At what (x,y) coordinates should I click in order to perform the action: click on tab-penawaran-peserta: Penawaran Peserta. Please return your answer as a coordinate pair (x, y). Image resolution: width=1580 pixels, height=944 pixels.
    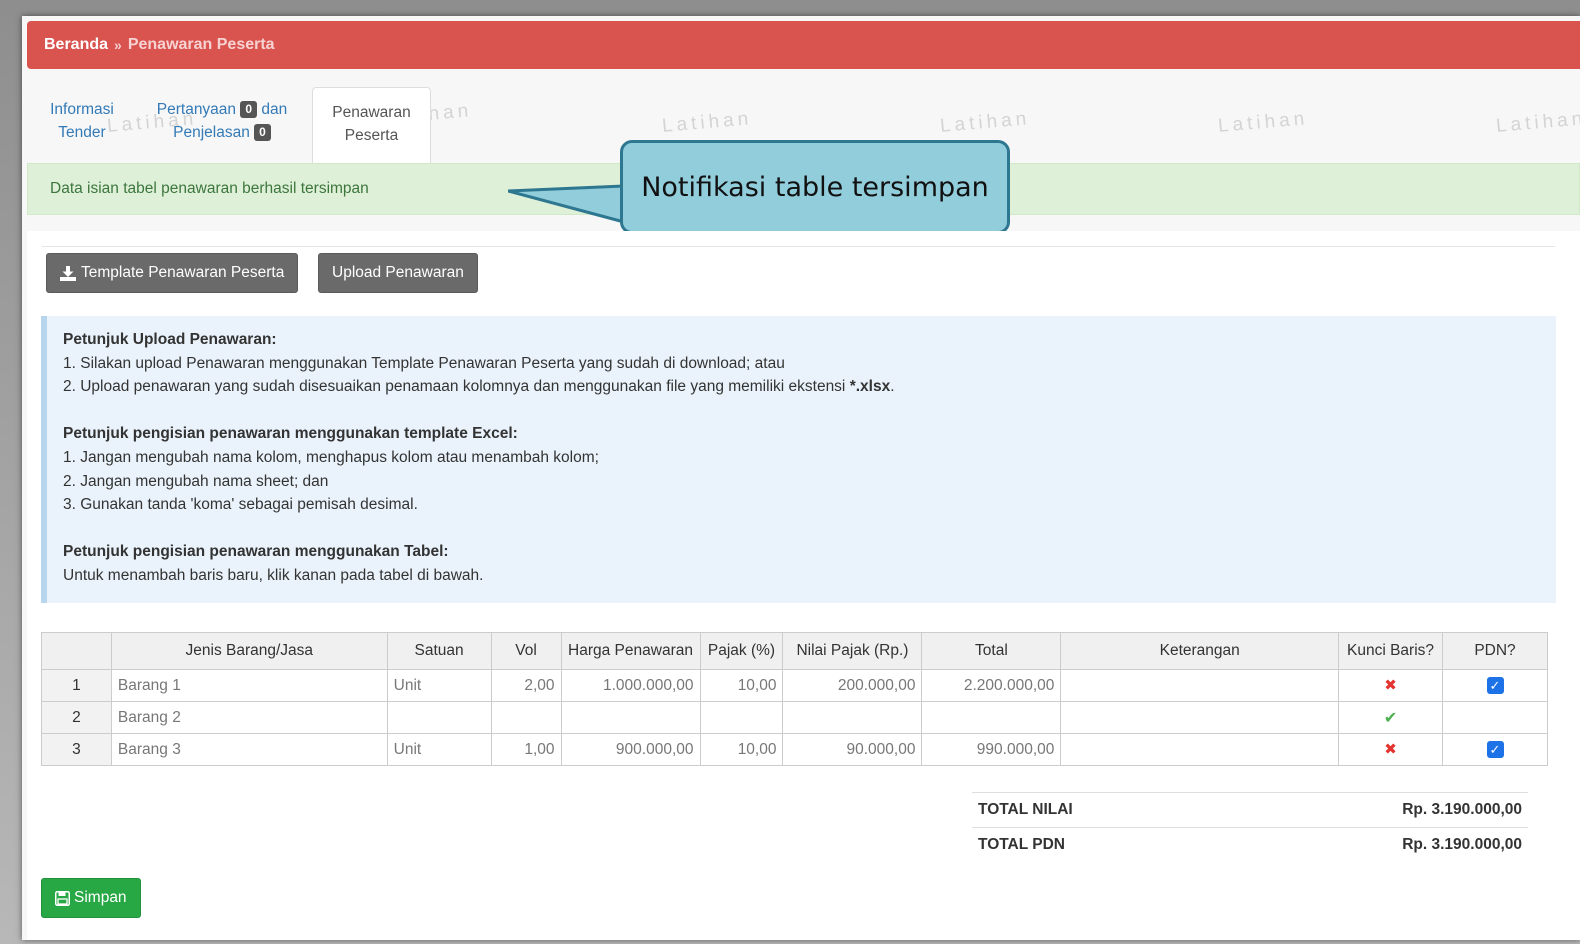
    Looking at the image, I should click on (371, 126).